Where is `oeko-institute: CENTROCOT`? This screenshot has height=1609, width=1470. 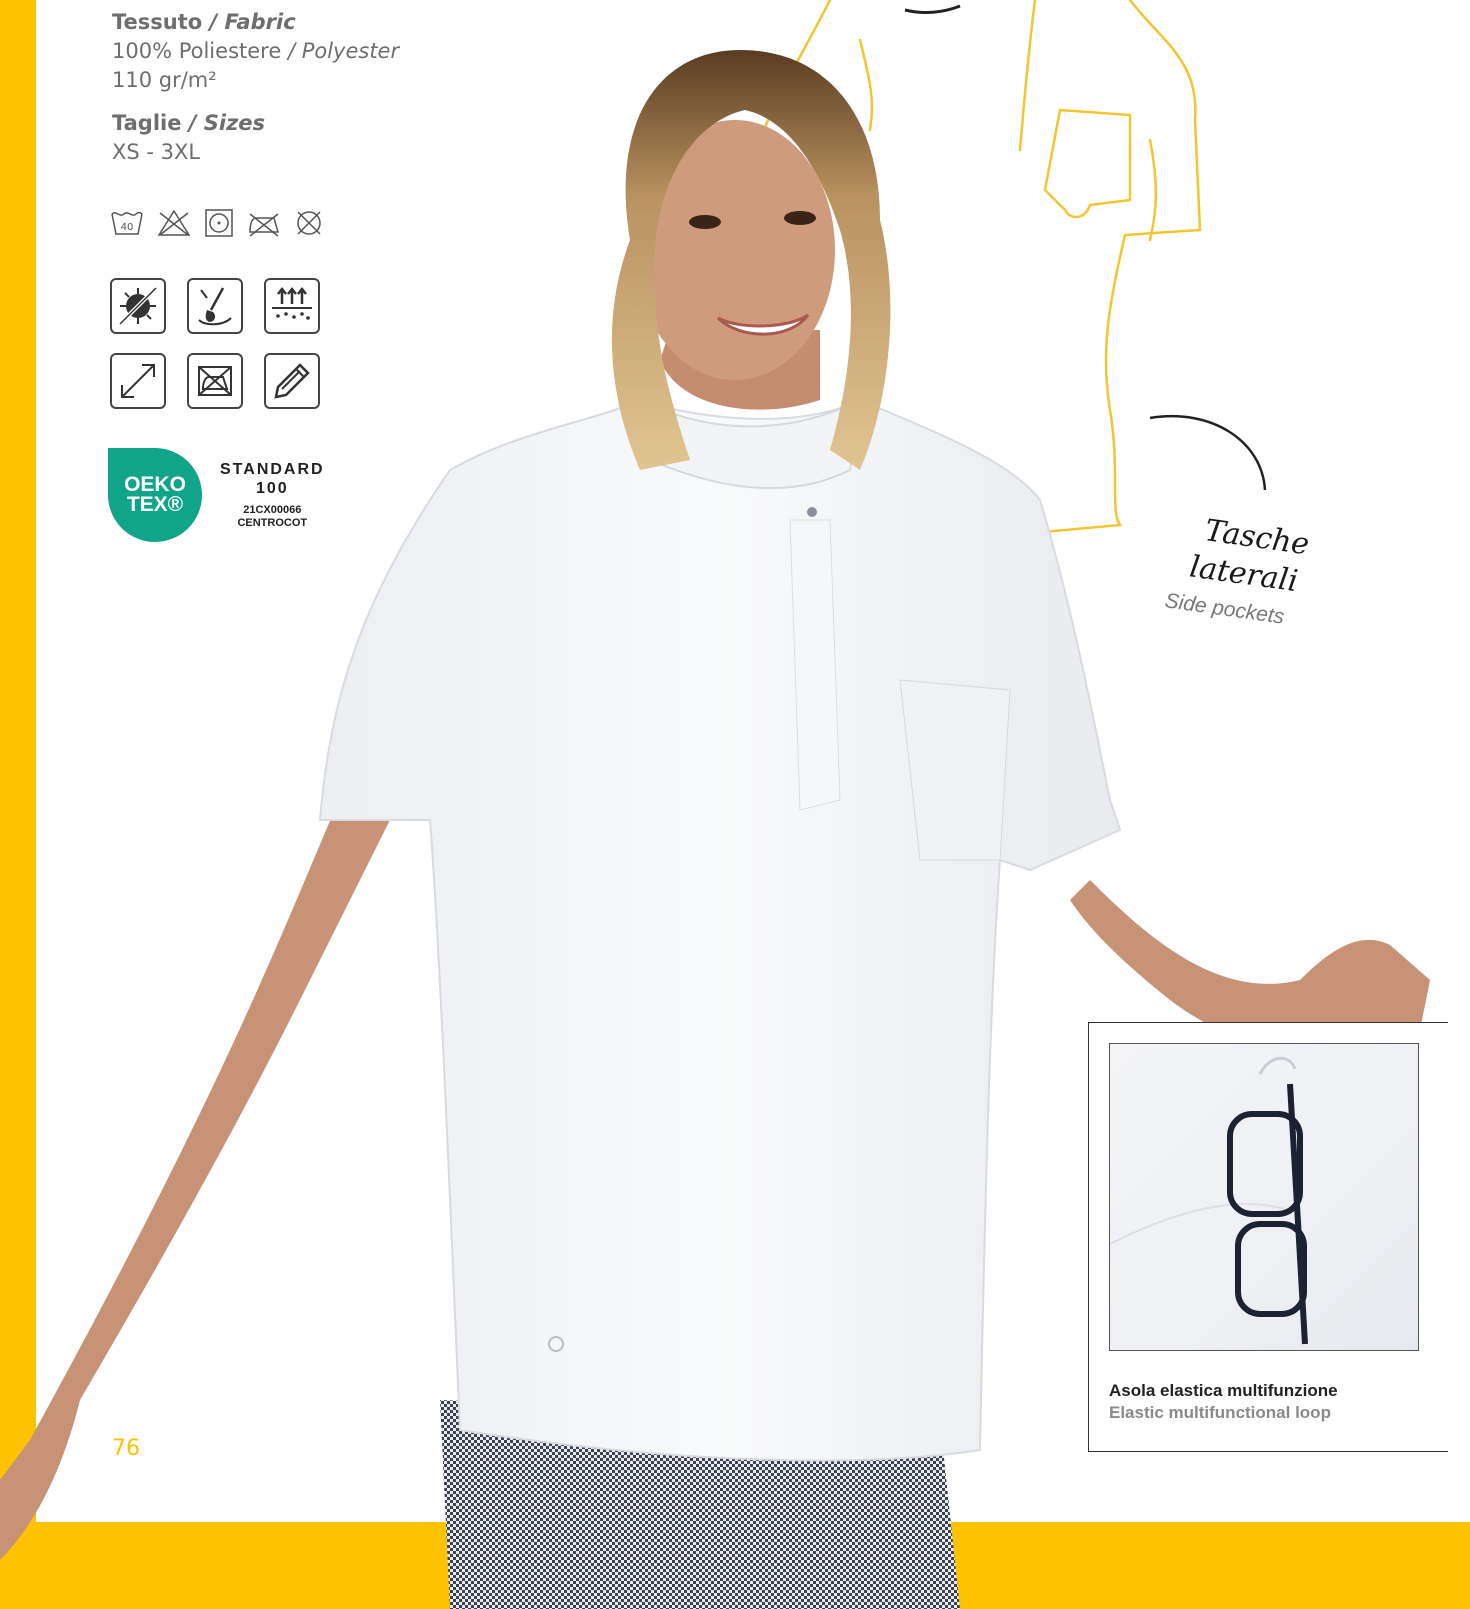
oeko-institute: CENTROCOT is located at coordinates (272, 523).